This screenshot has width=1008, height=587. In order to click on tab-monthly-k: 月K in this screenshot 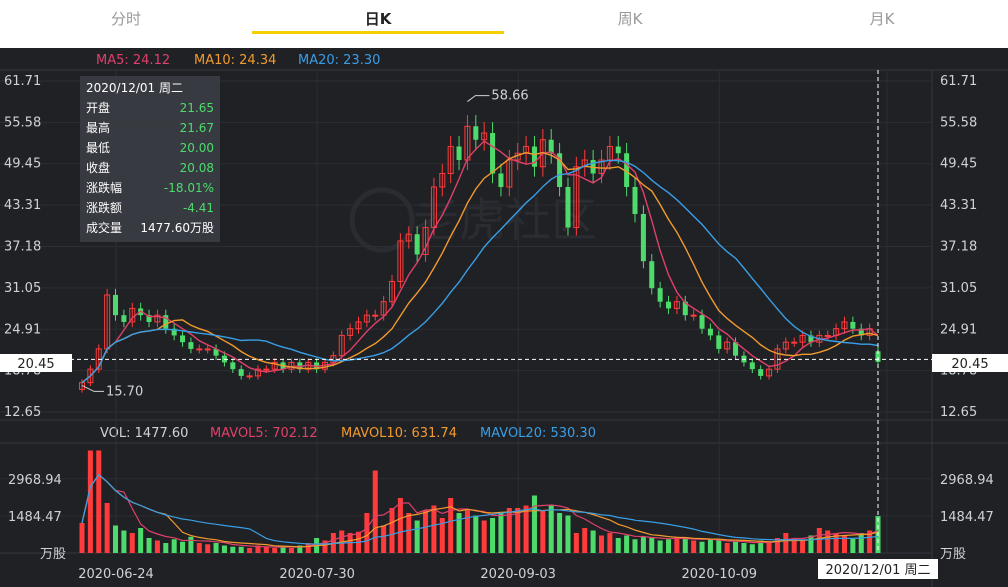, I will do `click(882, 24)`.